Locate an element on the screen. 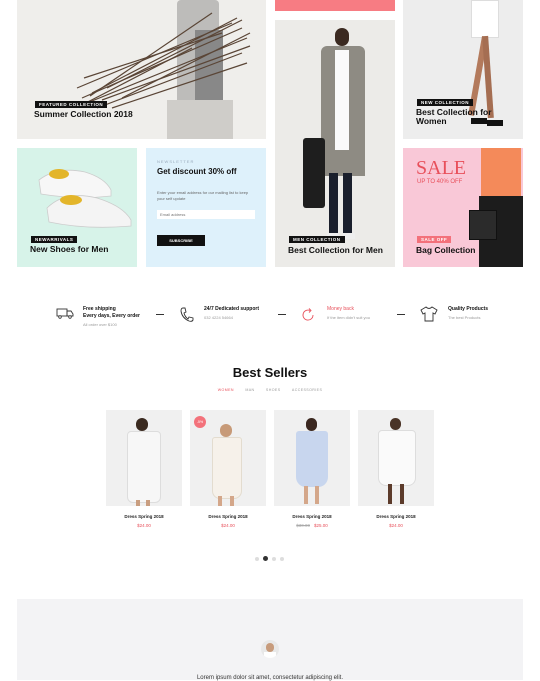 Image resolution: width=540 pixels, height=681 pixels. discount-badge: -5% is located at coordinates (200, 422).